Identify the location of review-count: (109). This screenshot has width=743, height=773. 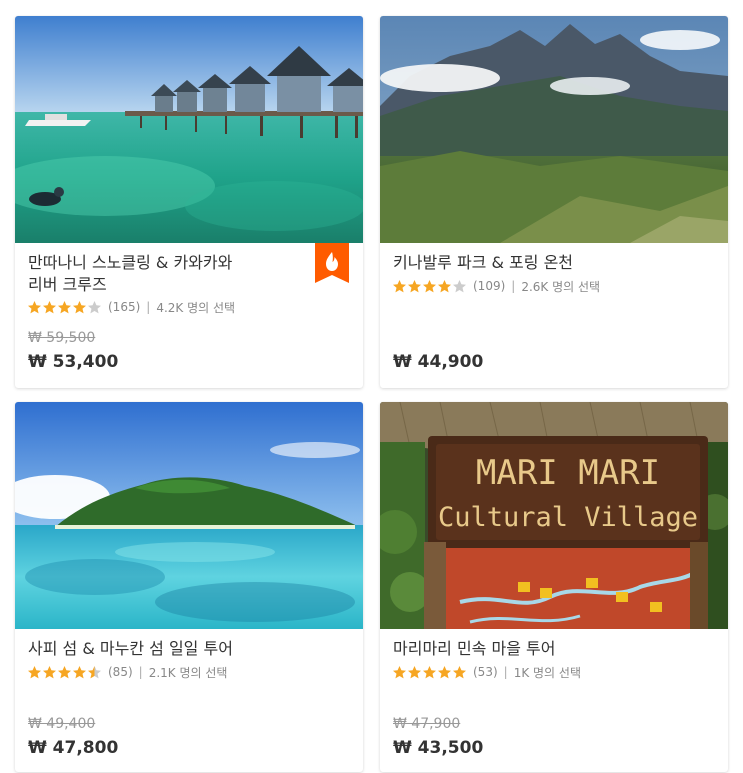
(489, 286).